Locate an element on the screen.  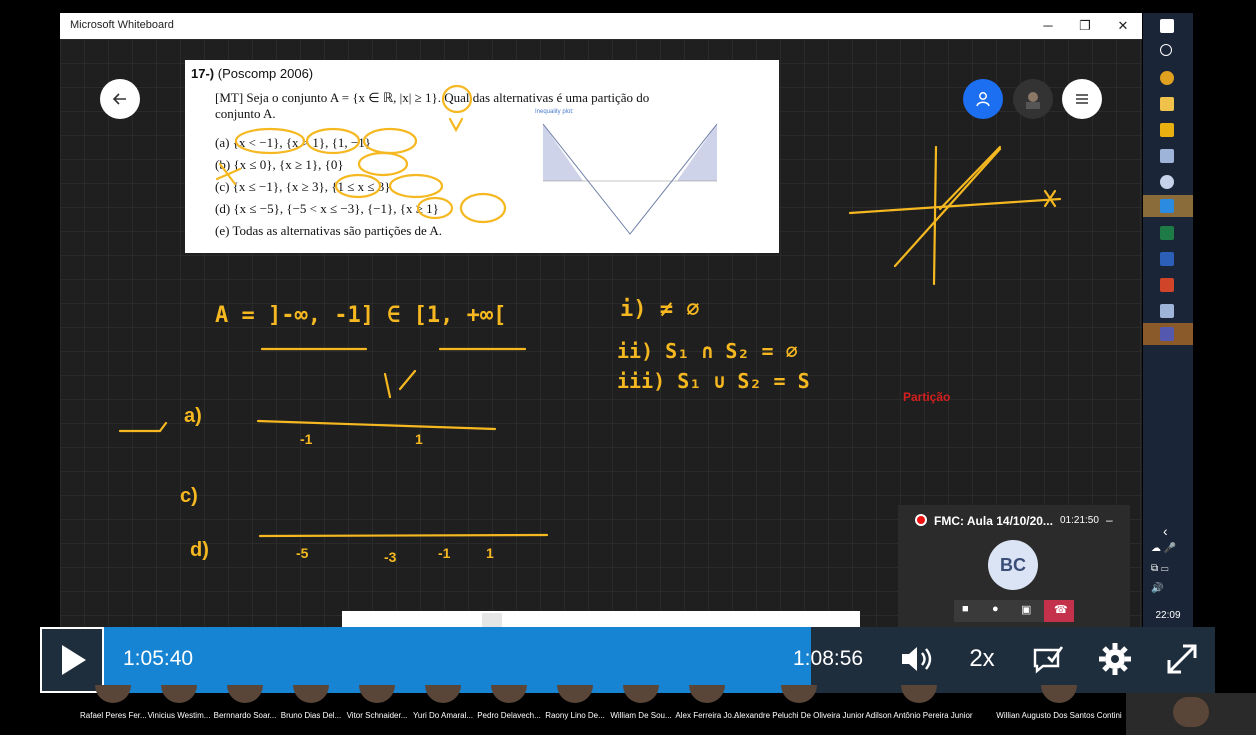
play-button is located at coordinates (72, 660).